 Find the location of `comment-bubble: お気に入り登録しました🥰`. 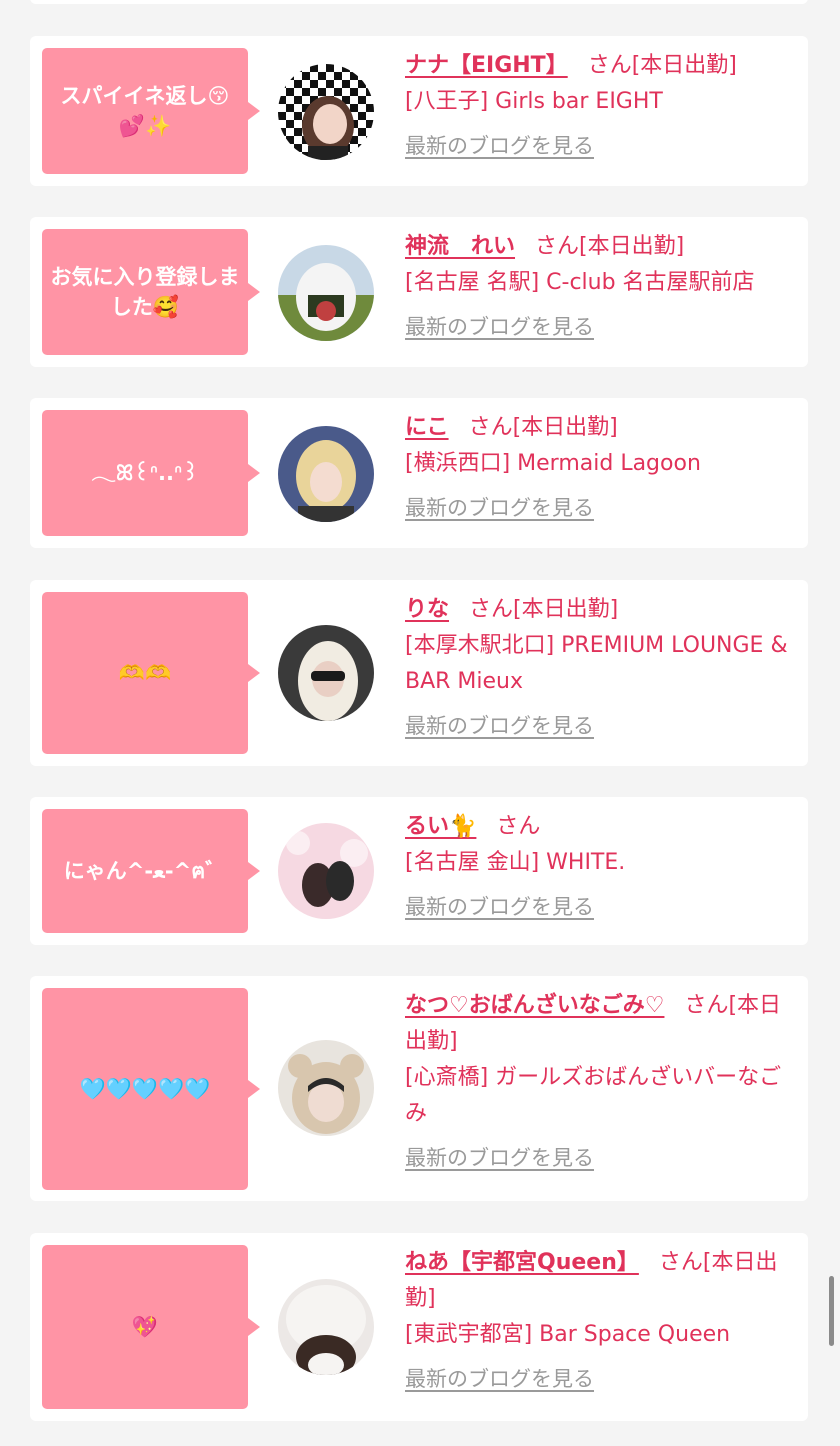

comment-bubble: お気に入り登録しました🥰 is located at coordinates (151, 292).